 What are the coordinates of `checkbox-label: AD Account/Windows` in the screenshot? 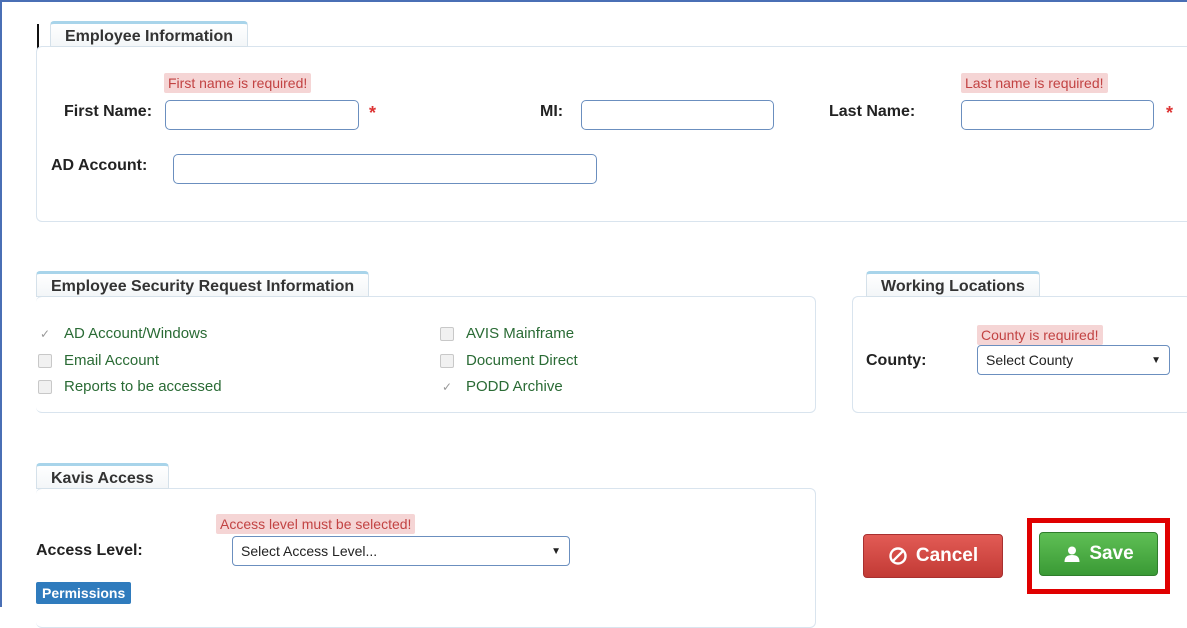 It's located at (136, 333).